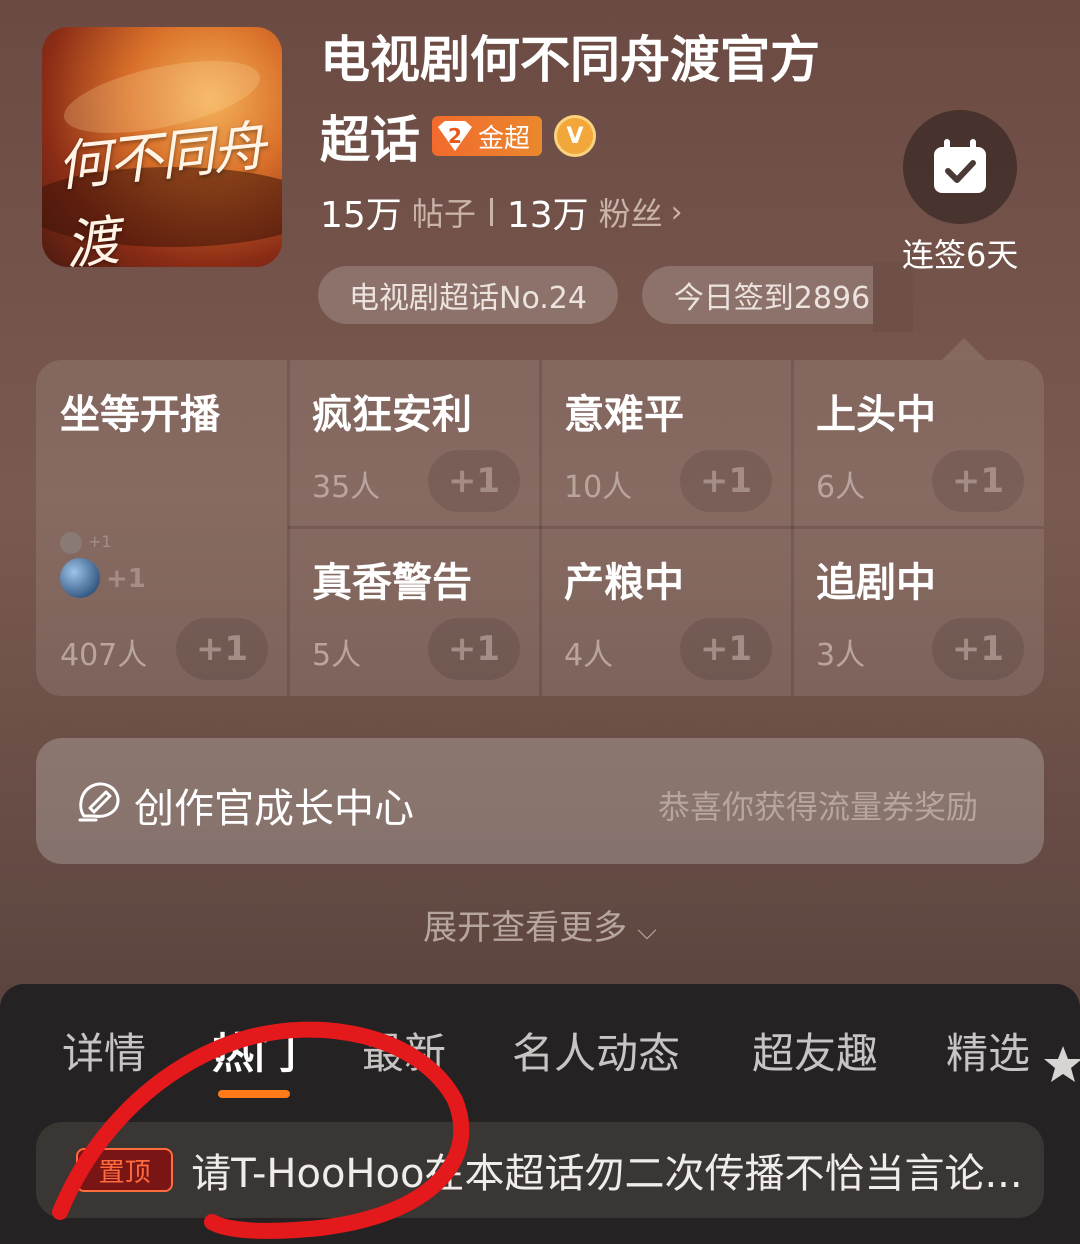  What do you see at coordinates (392, 415) in the screenshot?
I see `mood-name: 疯狂安利` at bounding box center [392, 415].